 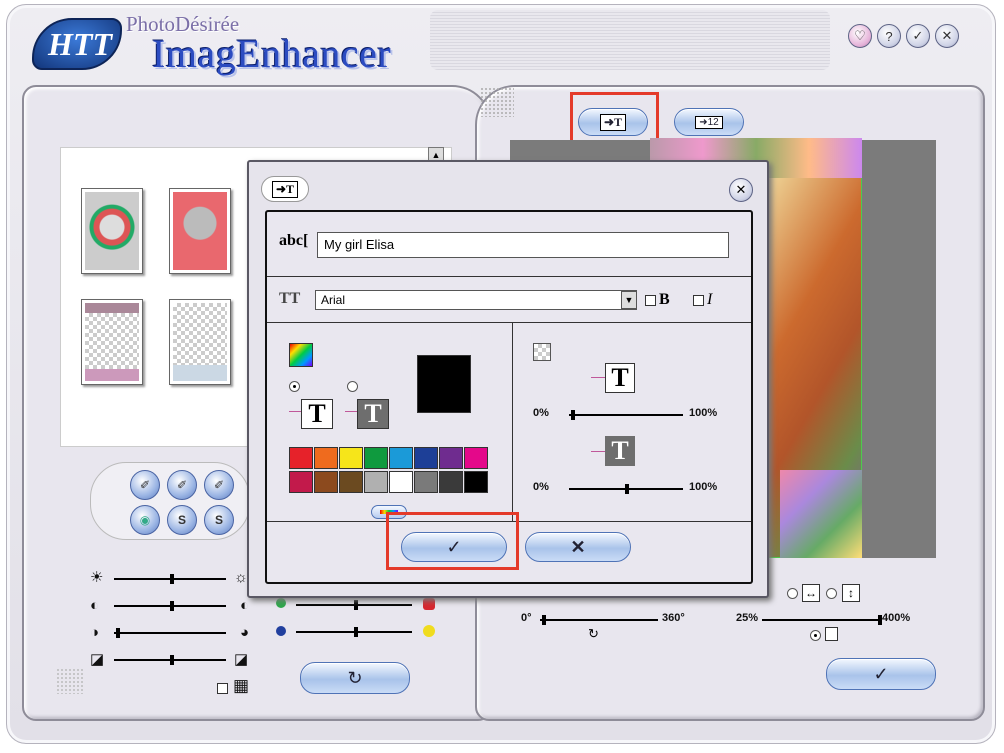 What do you see at coordinates (599, 620) in the screenshot?
I see `rotate-slider` at bounding box center [599, 620].